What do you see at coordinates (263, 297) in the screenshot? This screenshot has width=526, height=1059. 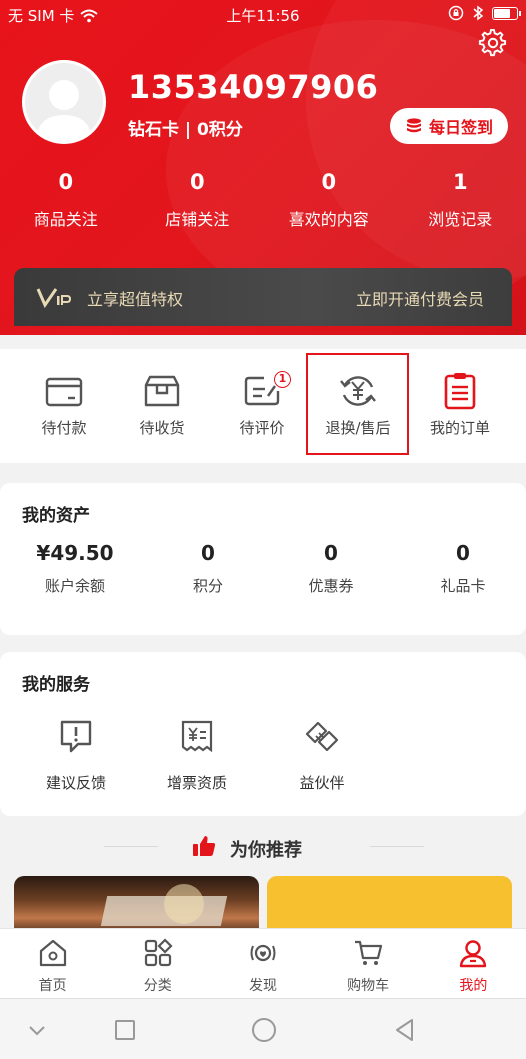 I see `vip-banner: 立享超值特权 立即开通付费会员` at bounding box center [263, 297].